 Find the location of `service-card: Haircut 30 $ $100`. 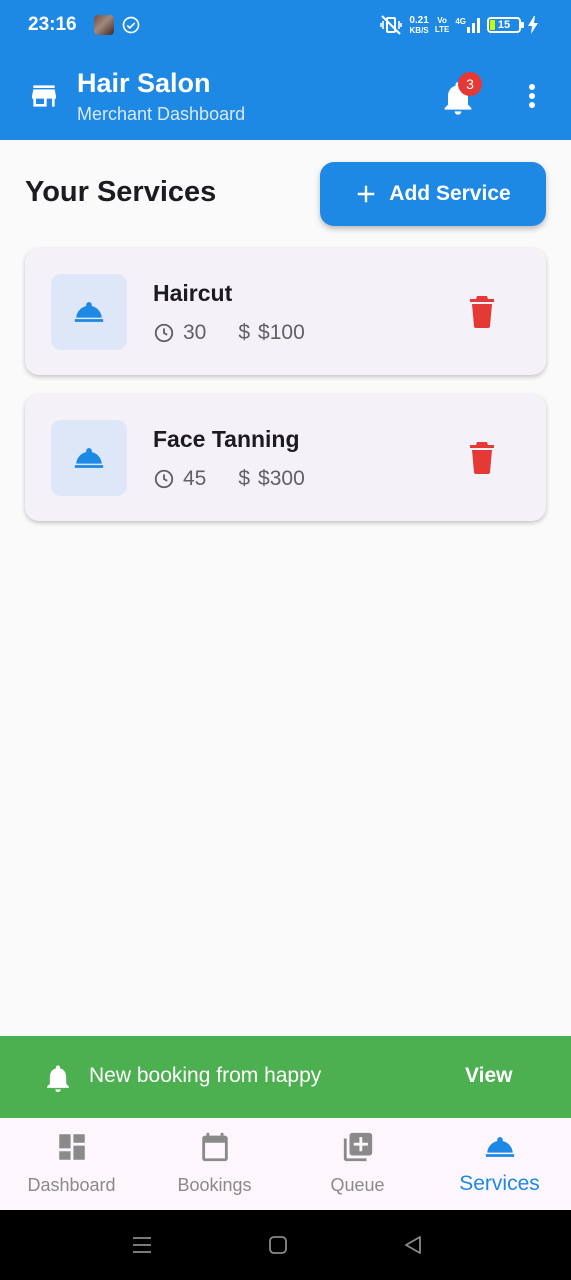

service-card: Haircut 30 $ $100 is located at coordinates (285, 311).